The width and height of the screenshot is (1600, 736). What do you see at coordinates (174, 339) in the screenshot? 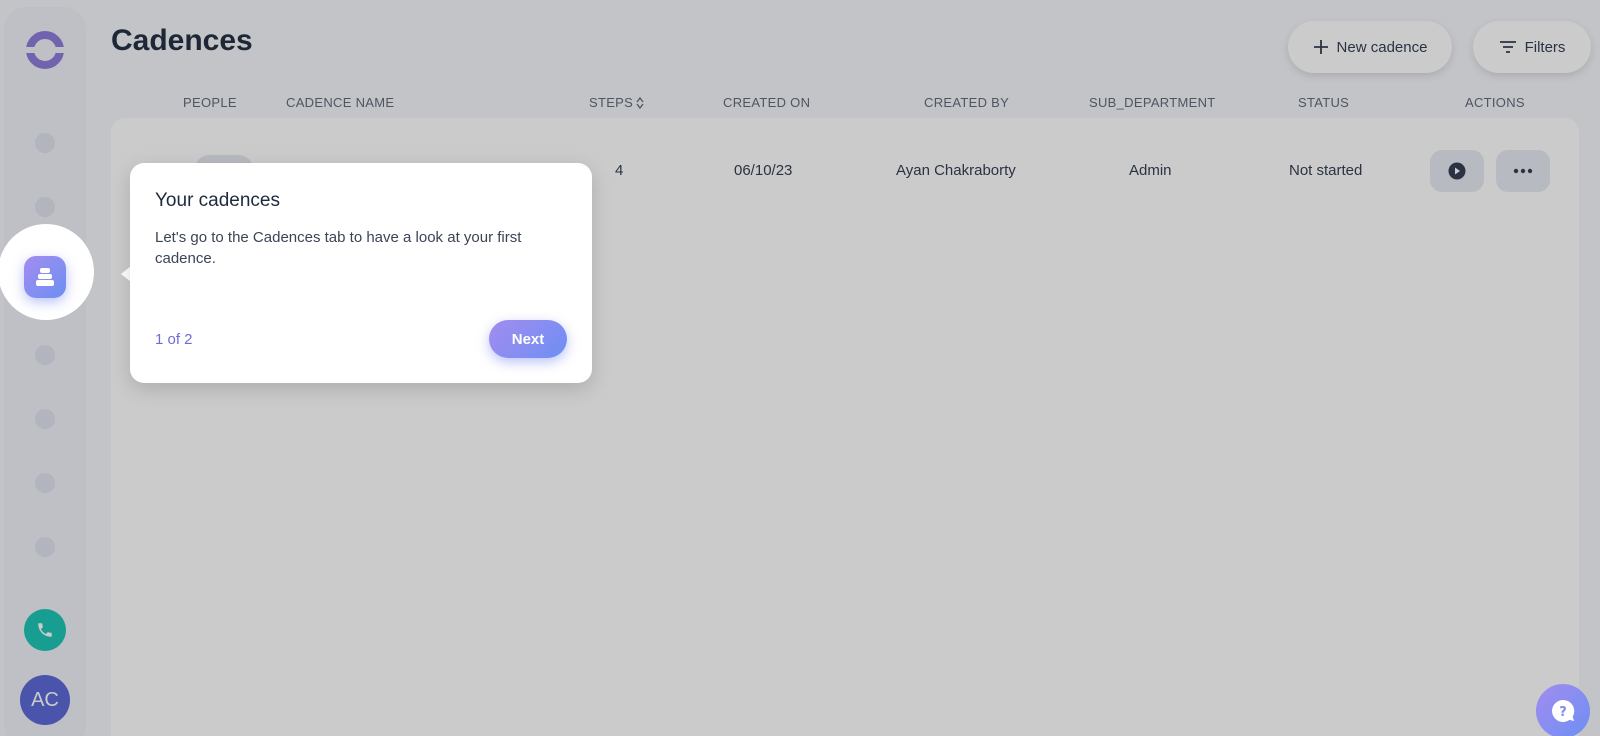
I see `tooltip-step-counter: 1 of 2` at bounding box center [174, 339].